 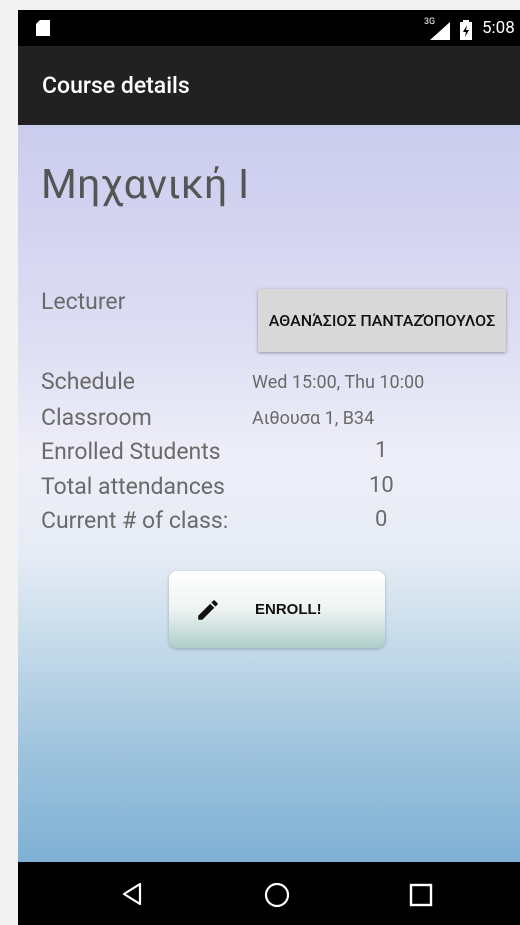 What do you see at coordinates (277, 895) in the screenshot?
I see `home-circle-icon` at bounding box center [277, 895].